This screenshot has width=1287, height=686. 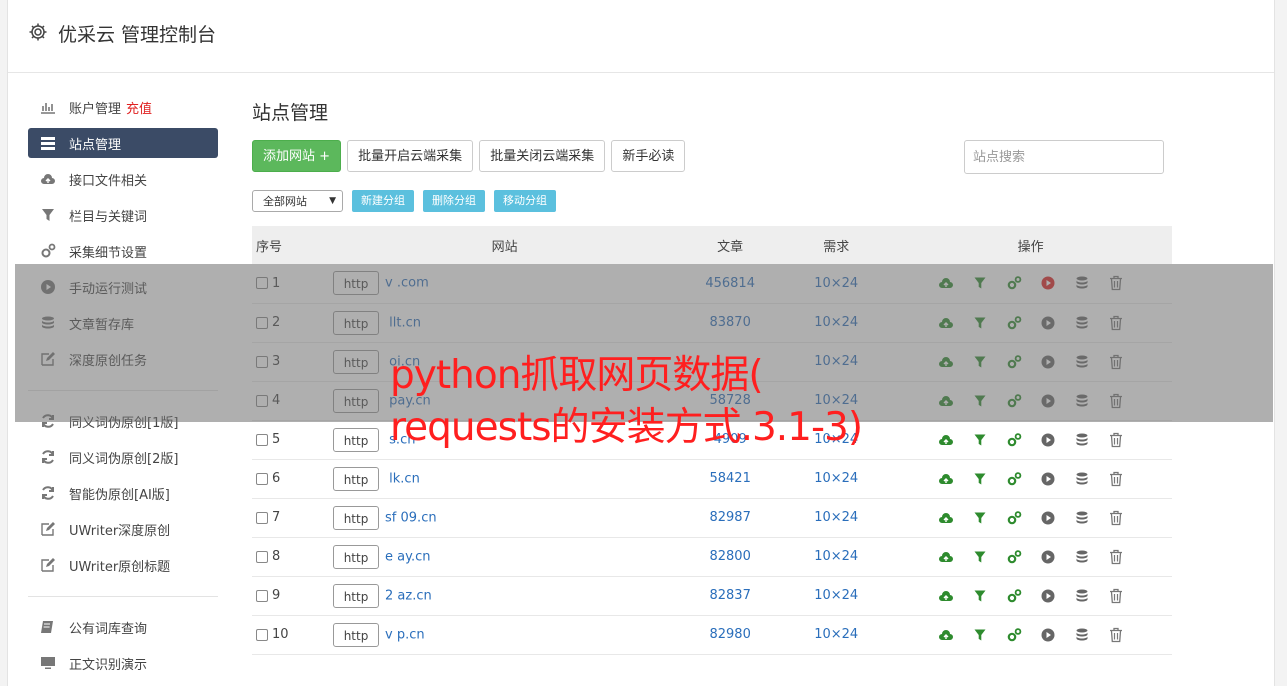 I want to click on article-count: 82837, so click(x=730, y=595).